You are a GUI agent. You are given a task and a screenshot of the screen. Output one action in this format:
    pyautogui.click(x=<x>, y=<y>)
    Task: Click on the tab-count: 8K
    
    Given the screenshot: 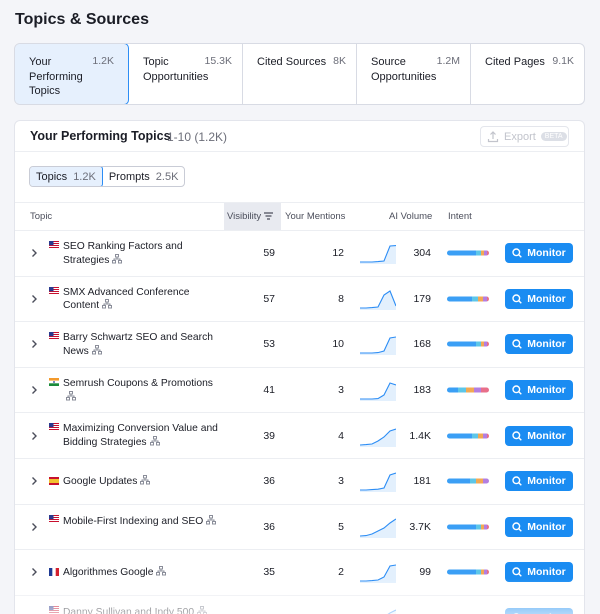 What is the action you would take?
    pyautogui.click(x=339, y=61)
    